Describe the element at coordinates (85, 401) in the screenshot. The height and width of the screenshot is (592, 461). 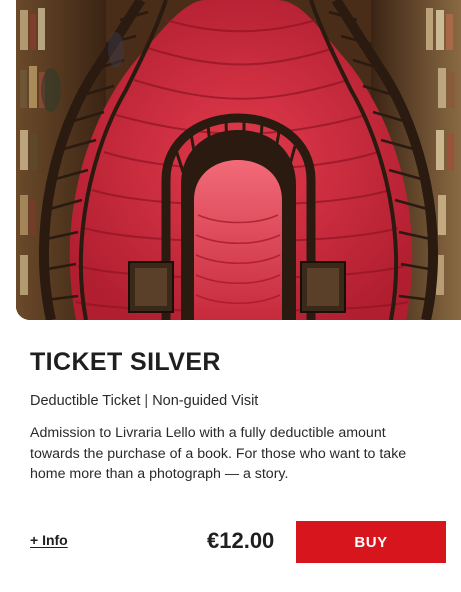
I see `ticket-type: Deductible Ticket` at that location.